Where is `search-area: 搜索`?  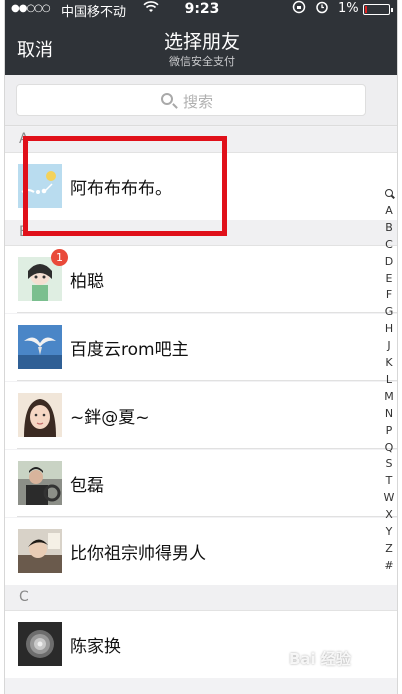 search-area: 搜索 is located at coordinates (201, 100).